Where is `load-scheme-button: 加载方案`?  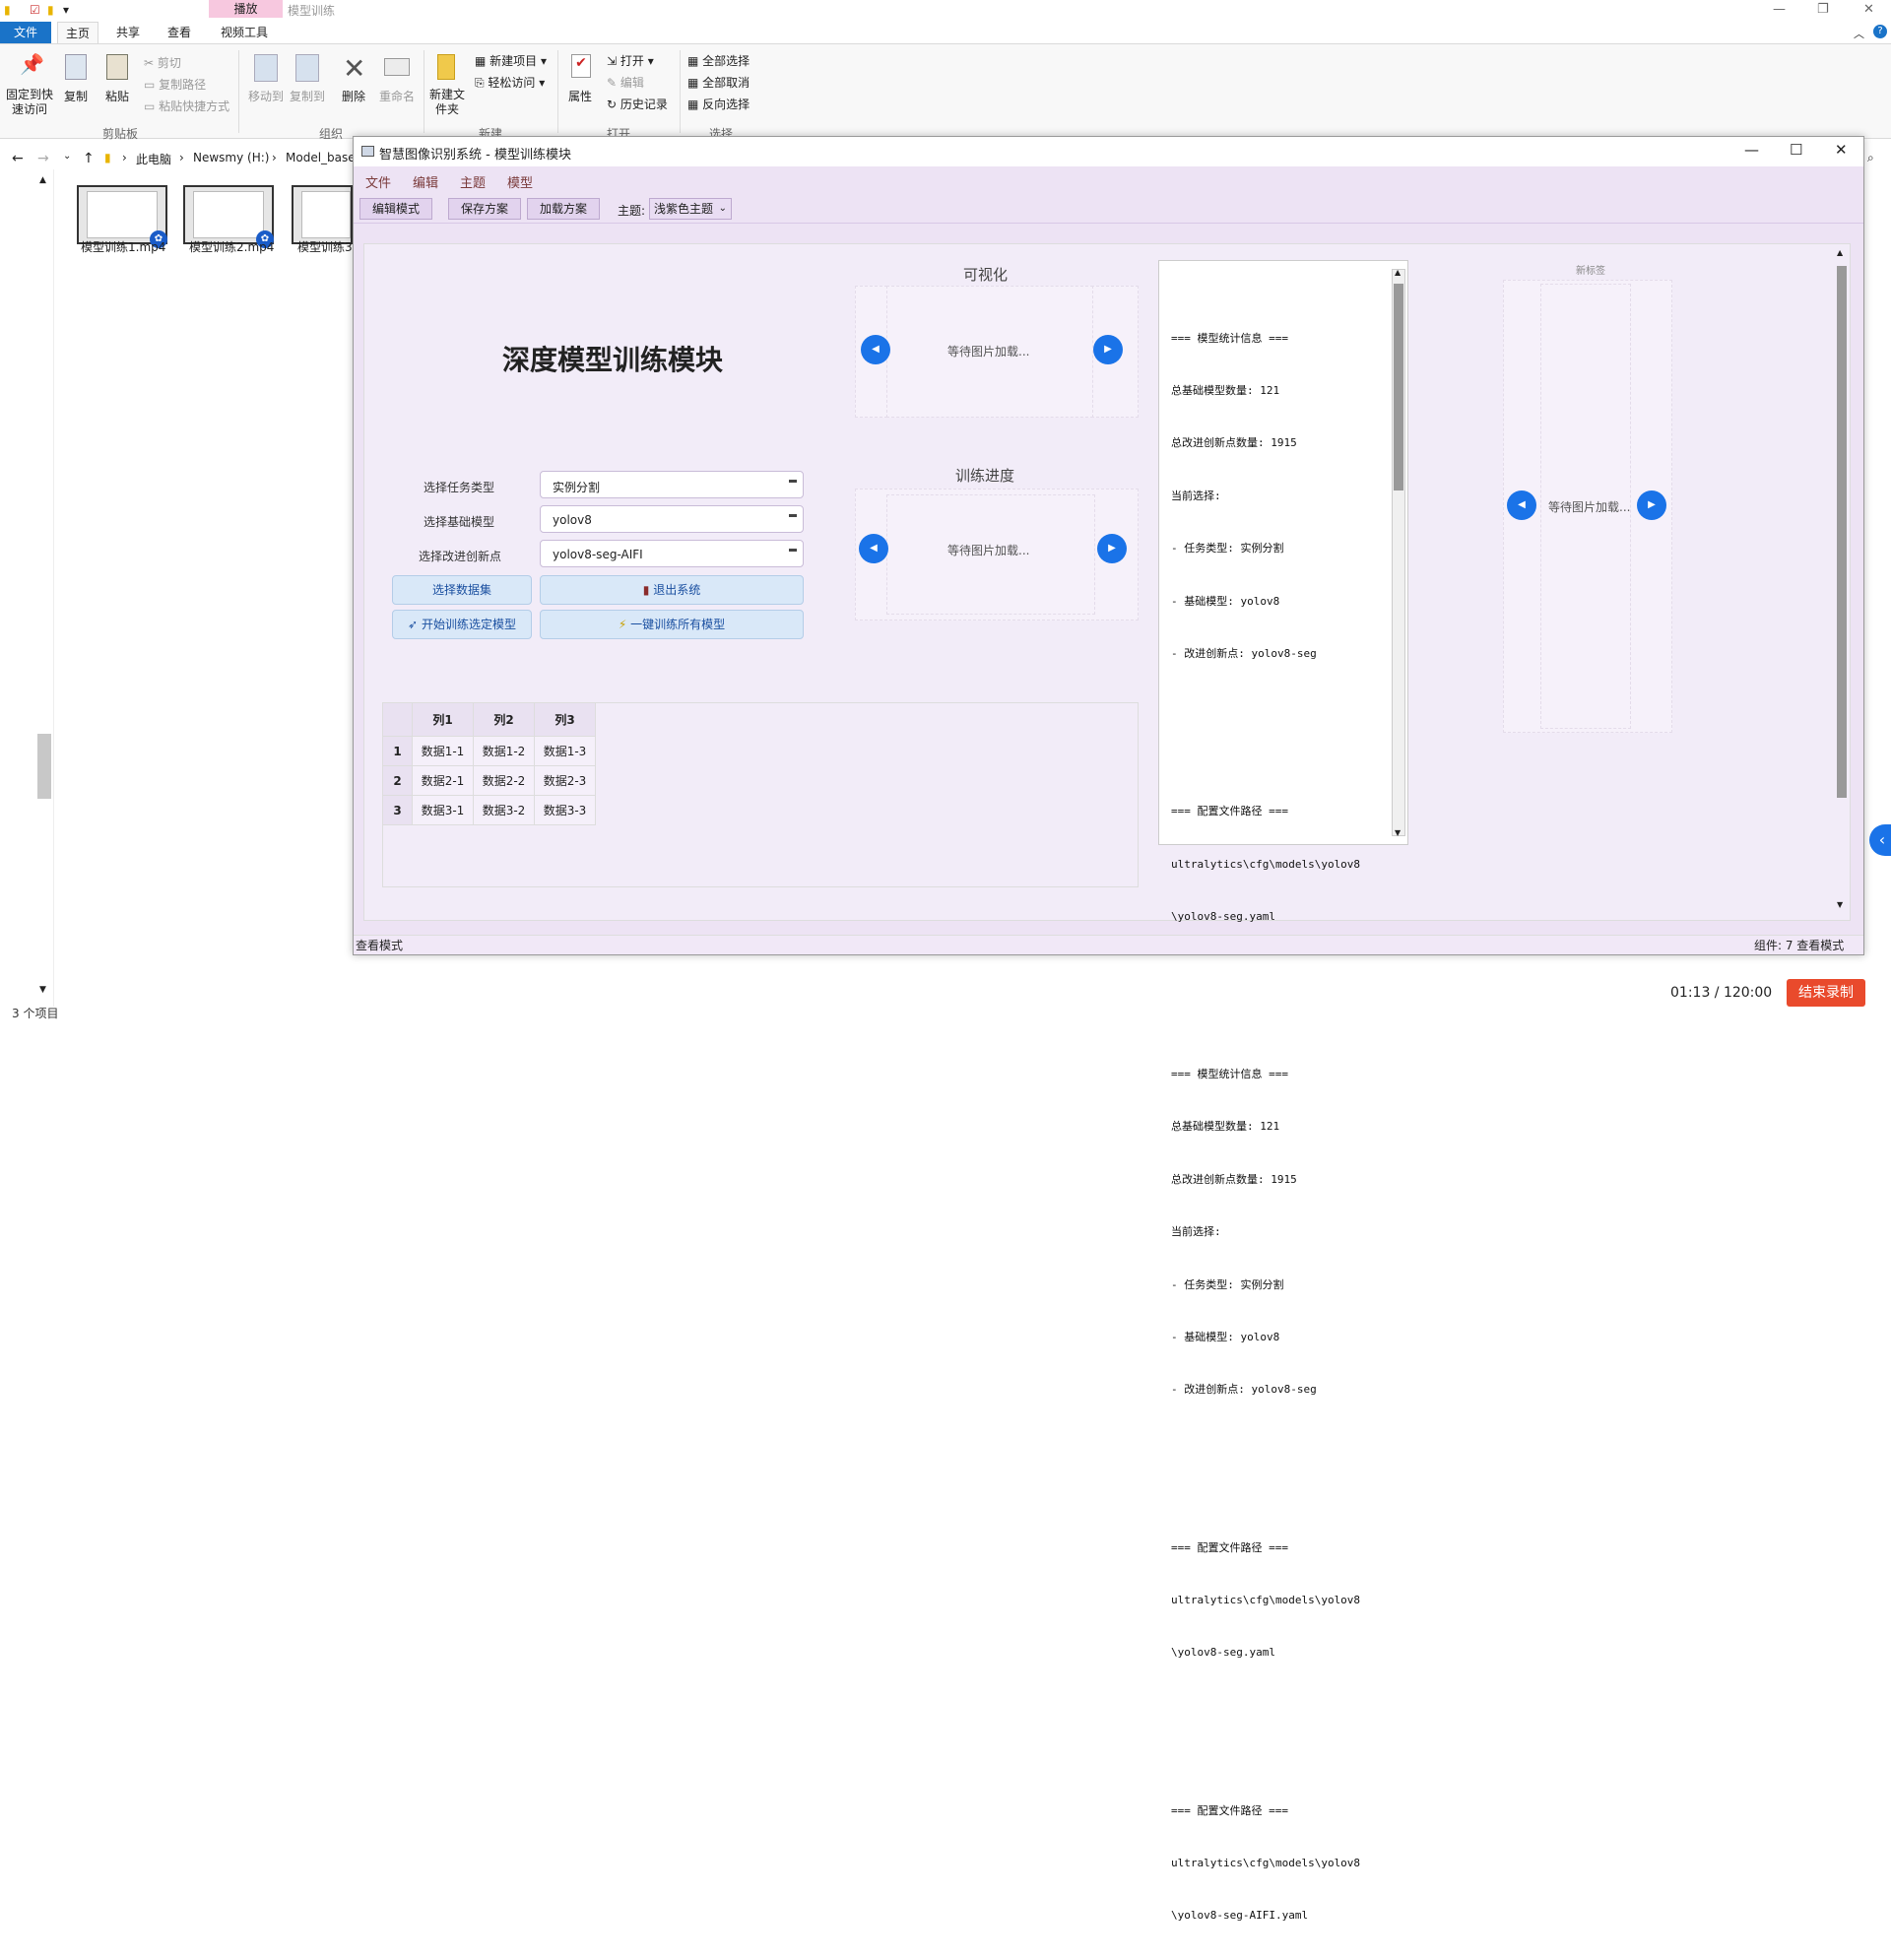 load-scheme-button: 加载方案 is located at coordinates (563, 209).